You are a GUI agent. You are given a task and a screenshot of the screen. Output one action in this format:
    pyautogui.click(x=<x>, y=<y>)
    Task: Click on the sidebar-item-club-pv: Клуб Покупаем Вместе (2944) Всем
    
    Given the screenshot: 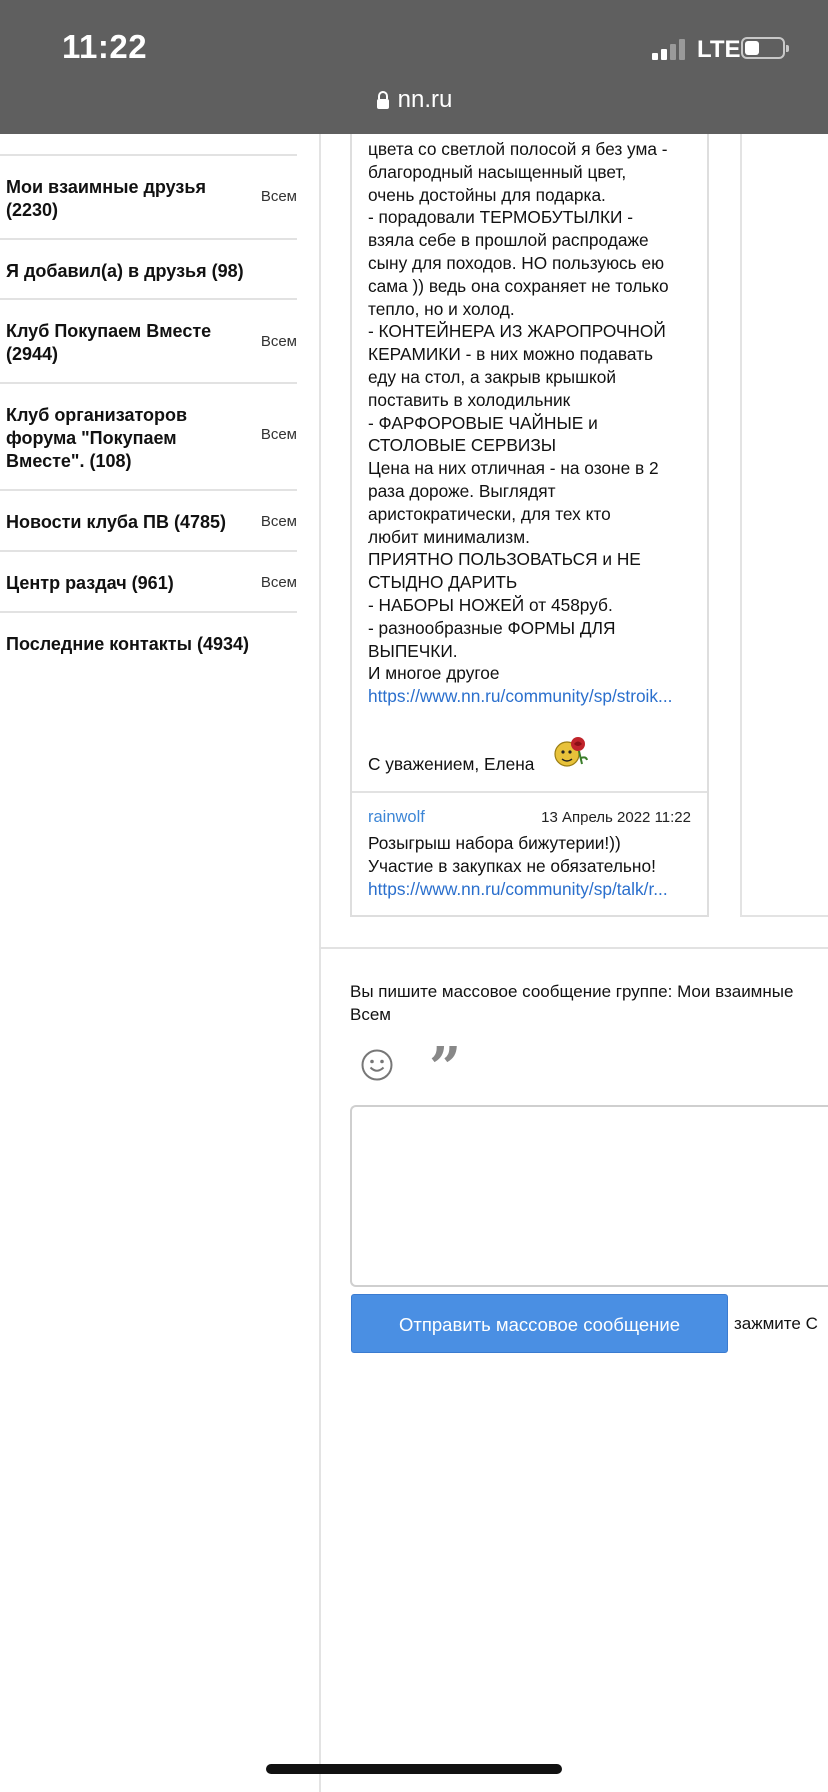 What is the action you would take?
    pyautogui.click(x=148, y=340)
    